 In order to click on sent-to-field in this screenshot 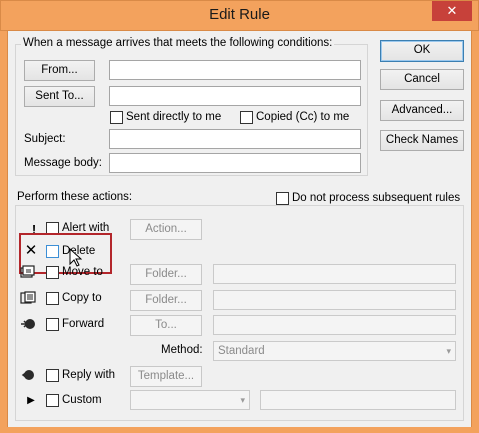, I will do `click(235, 96)`.